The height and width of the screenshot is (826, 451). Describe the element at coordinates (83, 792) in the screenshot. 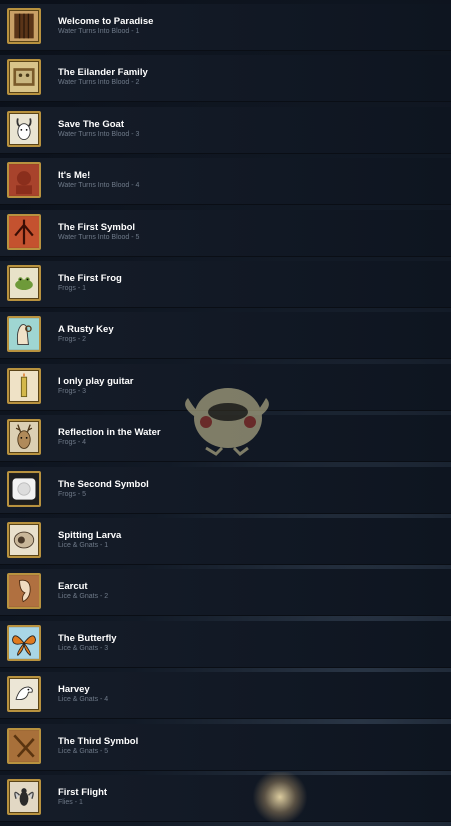

I see `achievement-title: First Flight` at that location.